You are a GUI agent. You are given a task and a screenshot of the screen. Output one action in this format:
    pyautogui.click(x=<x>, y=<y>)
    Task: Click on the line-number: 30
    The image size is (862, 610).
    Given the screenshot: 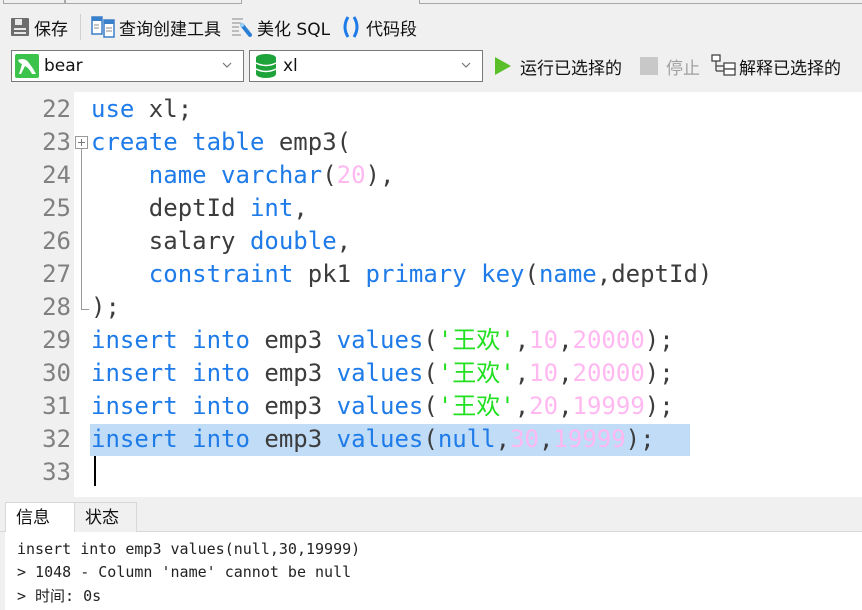 What is the action you would take?
    pyautogui.click(x=56, y=373)
    